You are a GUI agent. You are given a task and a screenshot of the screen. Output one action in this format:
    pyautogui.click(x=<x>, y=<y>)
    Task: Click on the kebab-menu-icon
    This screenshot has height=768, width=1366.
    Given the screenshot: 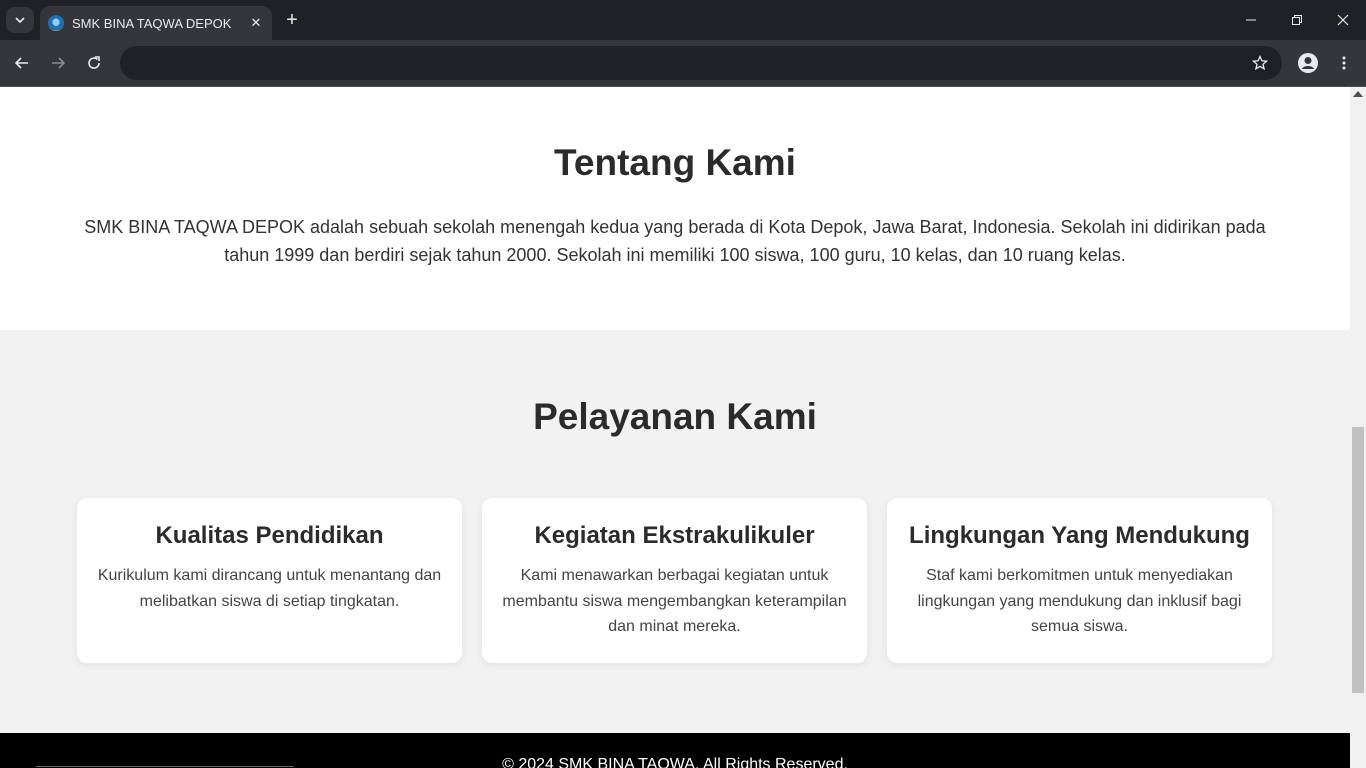 What is the action you would take?
    pyautogui.click(x=1344, y=63)
    